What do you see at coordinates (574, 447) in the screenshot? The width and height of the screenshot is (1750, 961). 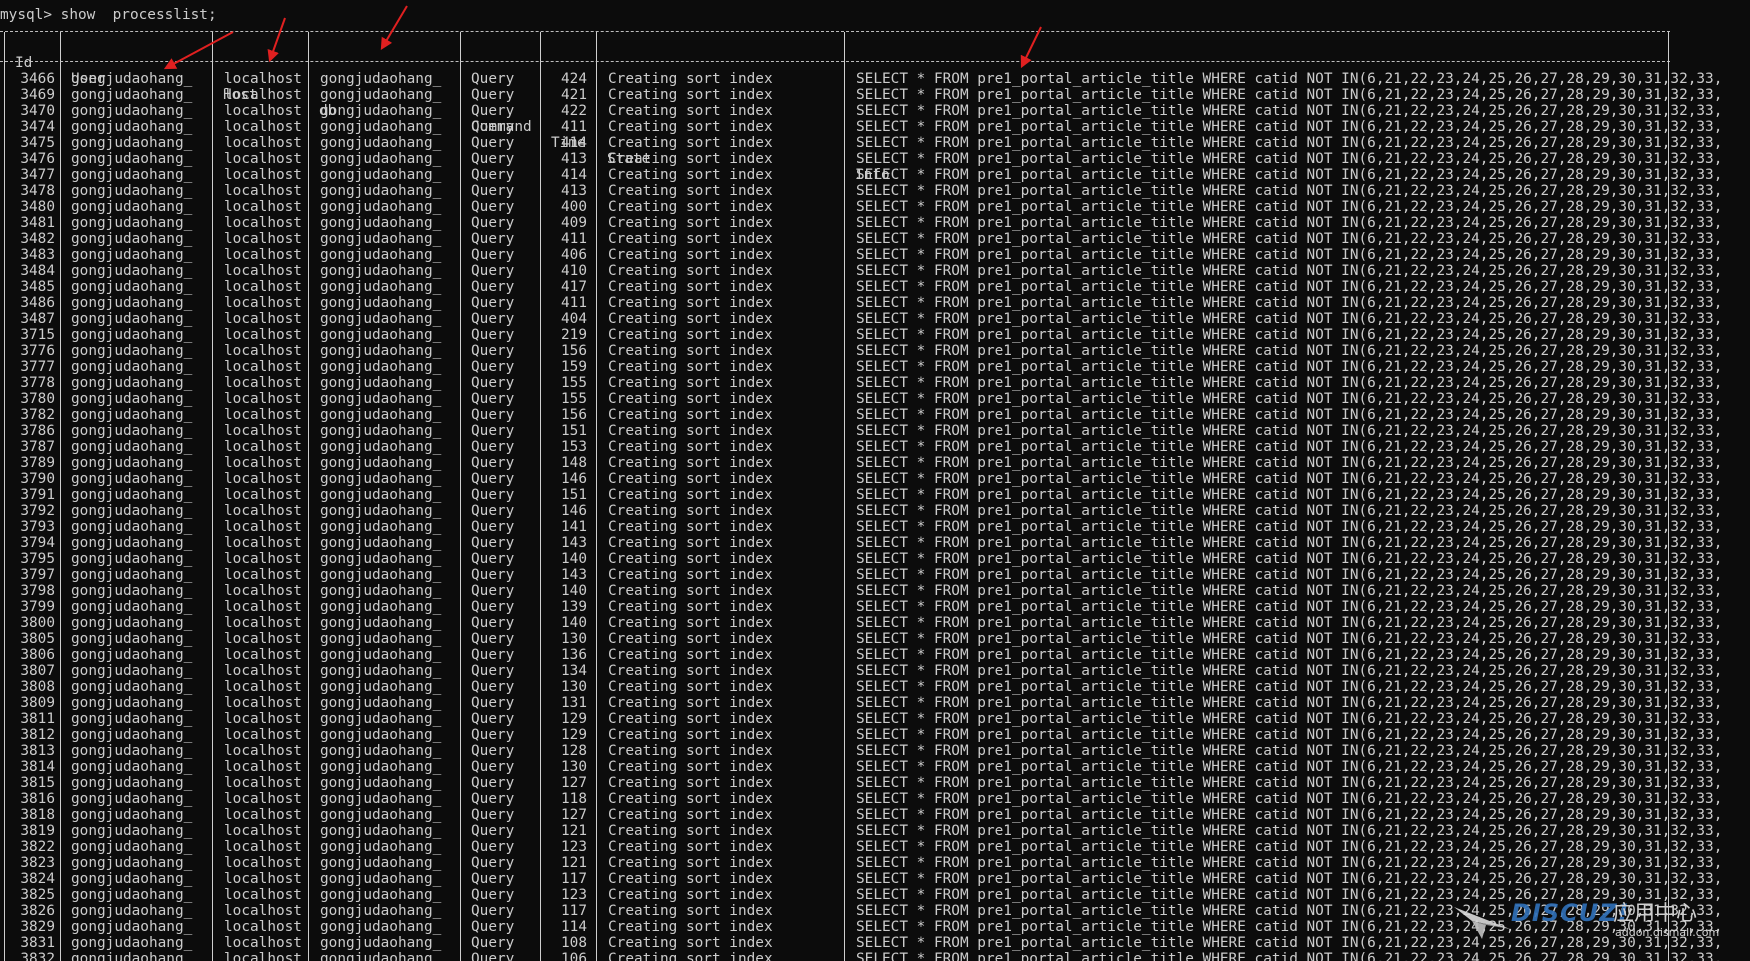 I see `cell-time: 153` at bounding box center [574, 447].